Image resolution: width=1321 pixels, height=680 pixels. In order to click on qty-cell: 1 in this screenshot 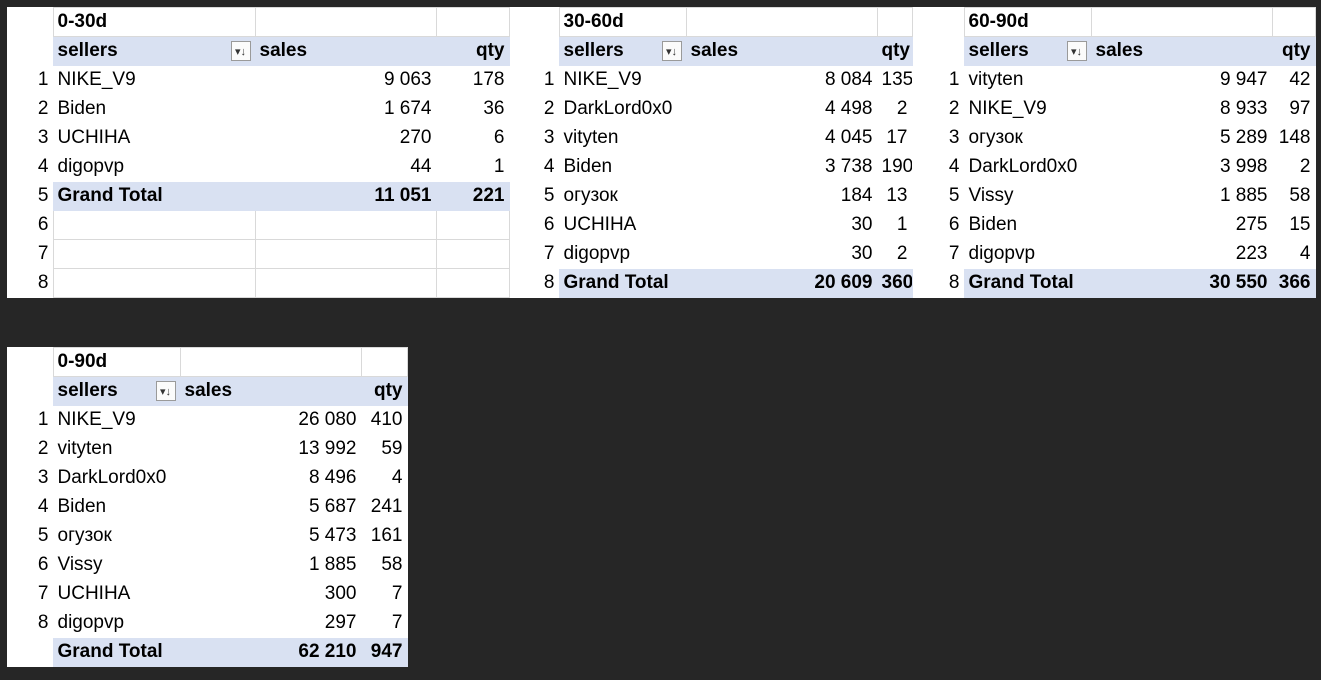, I will do `click(894, 225)`.